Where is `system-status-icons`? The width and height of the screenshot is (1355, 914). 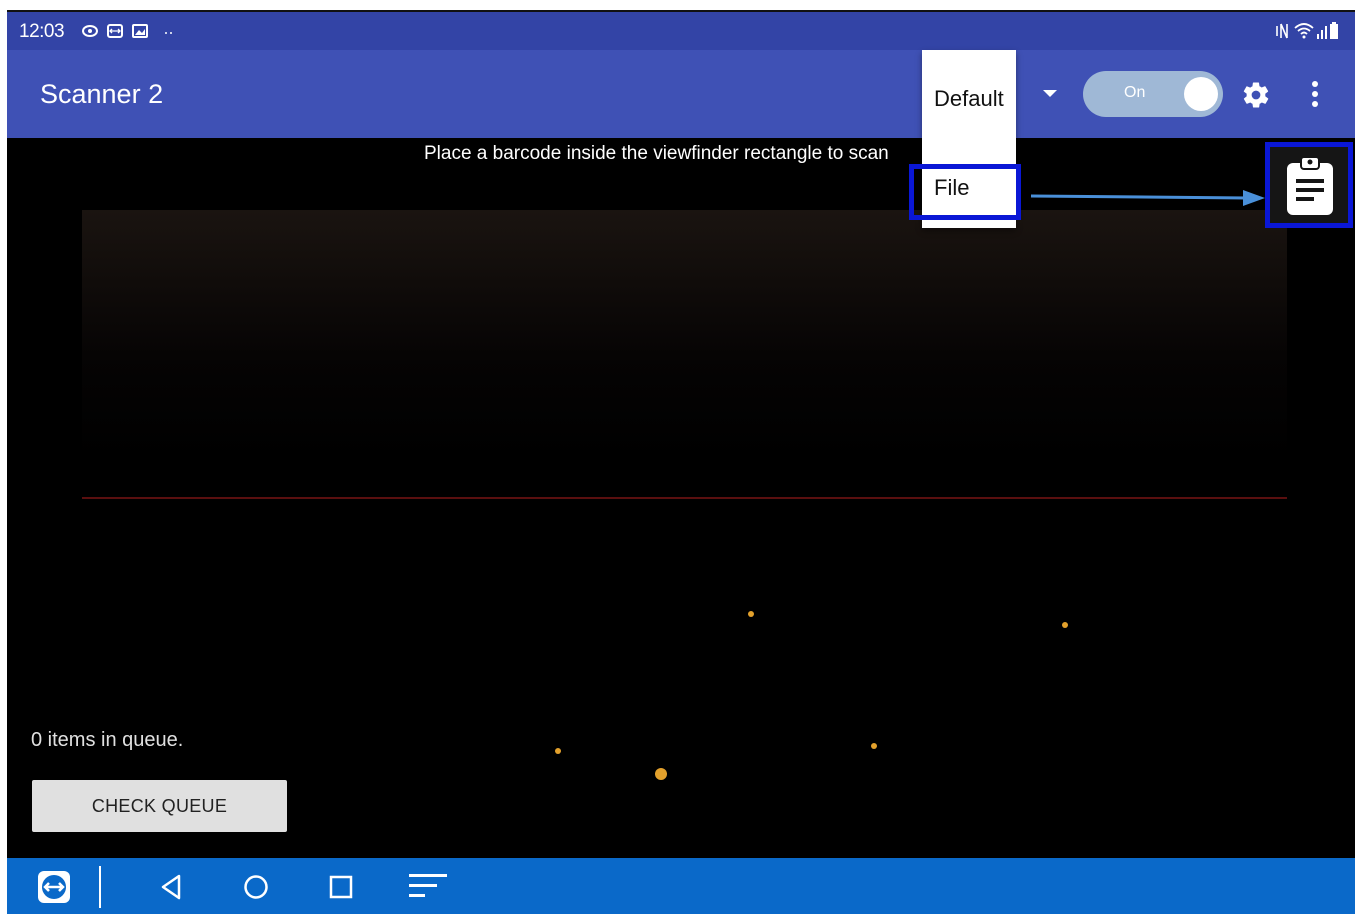
system-status-icons is located at coordinates (1307, 30).